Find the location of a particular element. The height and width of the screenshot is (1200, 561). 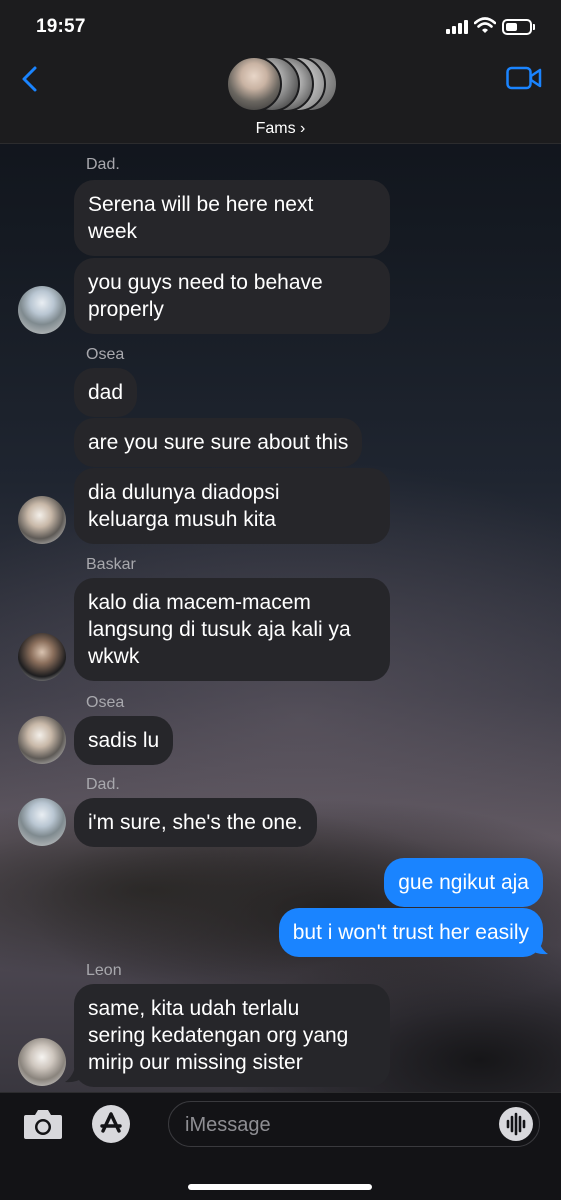

group-name: Fams › is located at coordinates (280, 129).